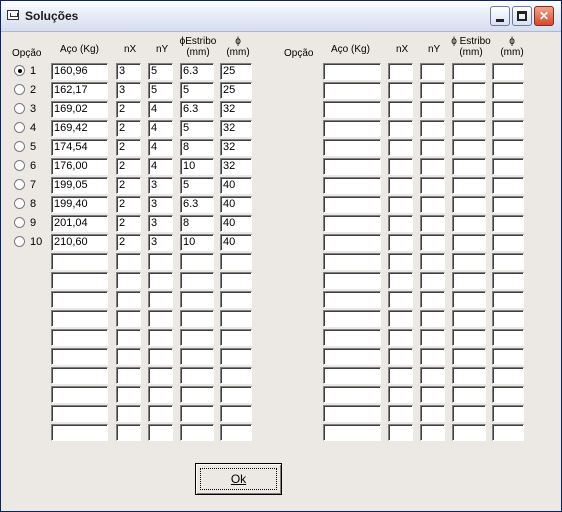 This screenshot has width=562, height=512. What do you see at coordinates (79, 223) in the screenshot?
I see `left-steel-kg-field: 201,04` at bounding box center [79, 223].